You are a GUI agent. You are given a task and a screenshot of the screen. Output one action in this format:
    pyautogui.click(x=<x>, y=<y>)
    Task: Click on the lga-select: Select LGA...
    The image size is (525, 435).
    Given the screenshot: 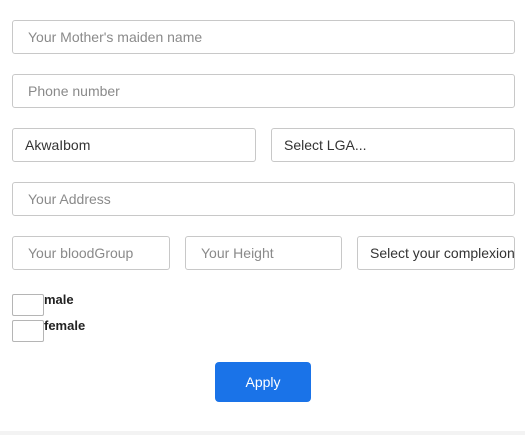 What is the action you would take?
    pyautogui.click(x=393, y=145)
    